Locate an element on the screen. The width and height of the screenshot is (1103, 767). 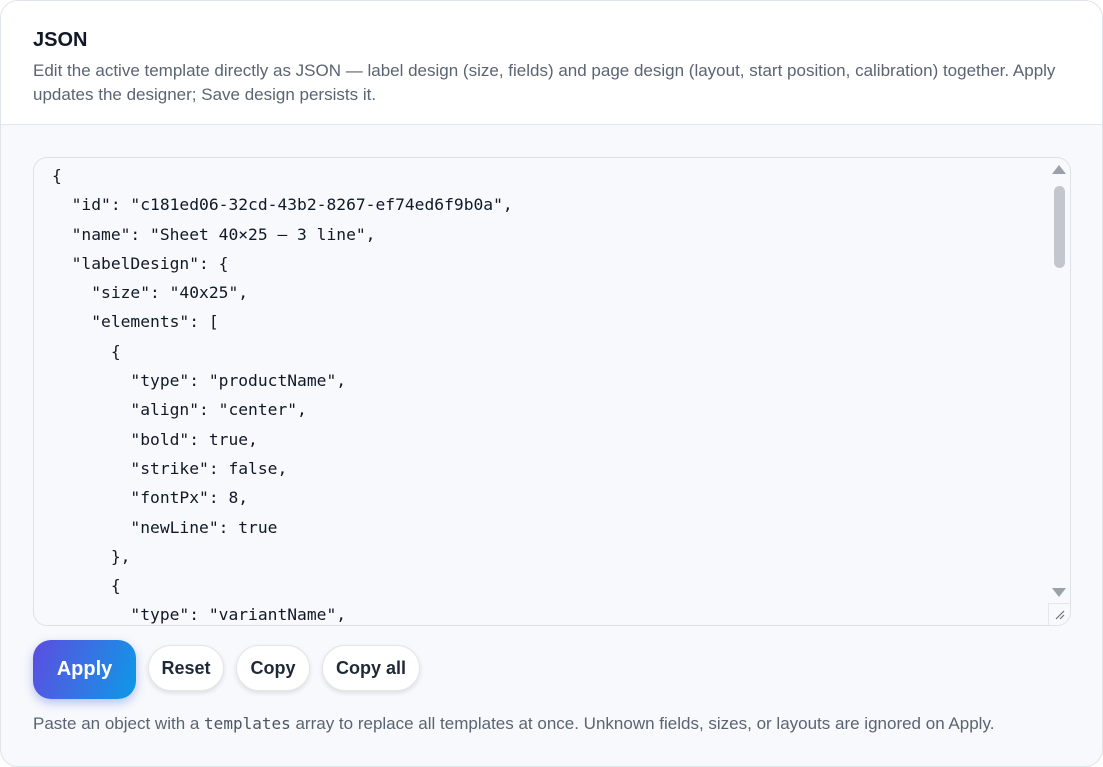
scroll-down-arrow-icon is located at coordinates (1059, 592).